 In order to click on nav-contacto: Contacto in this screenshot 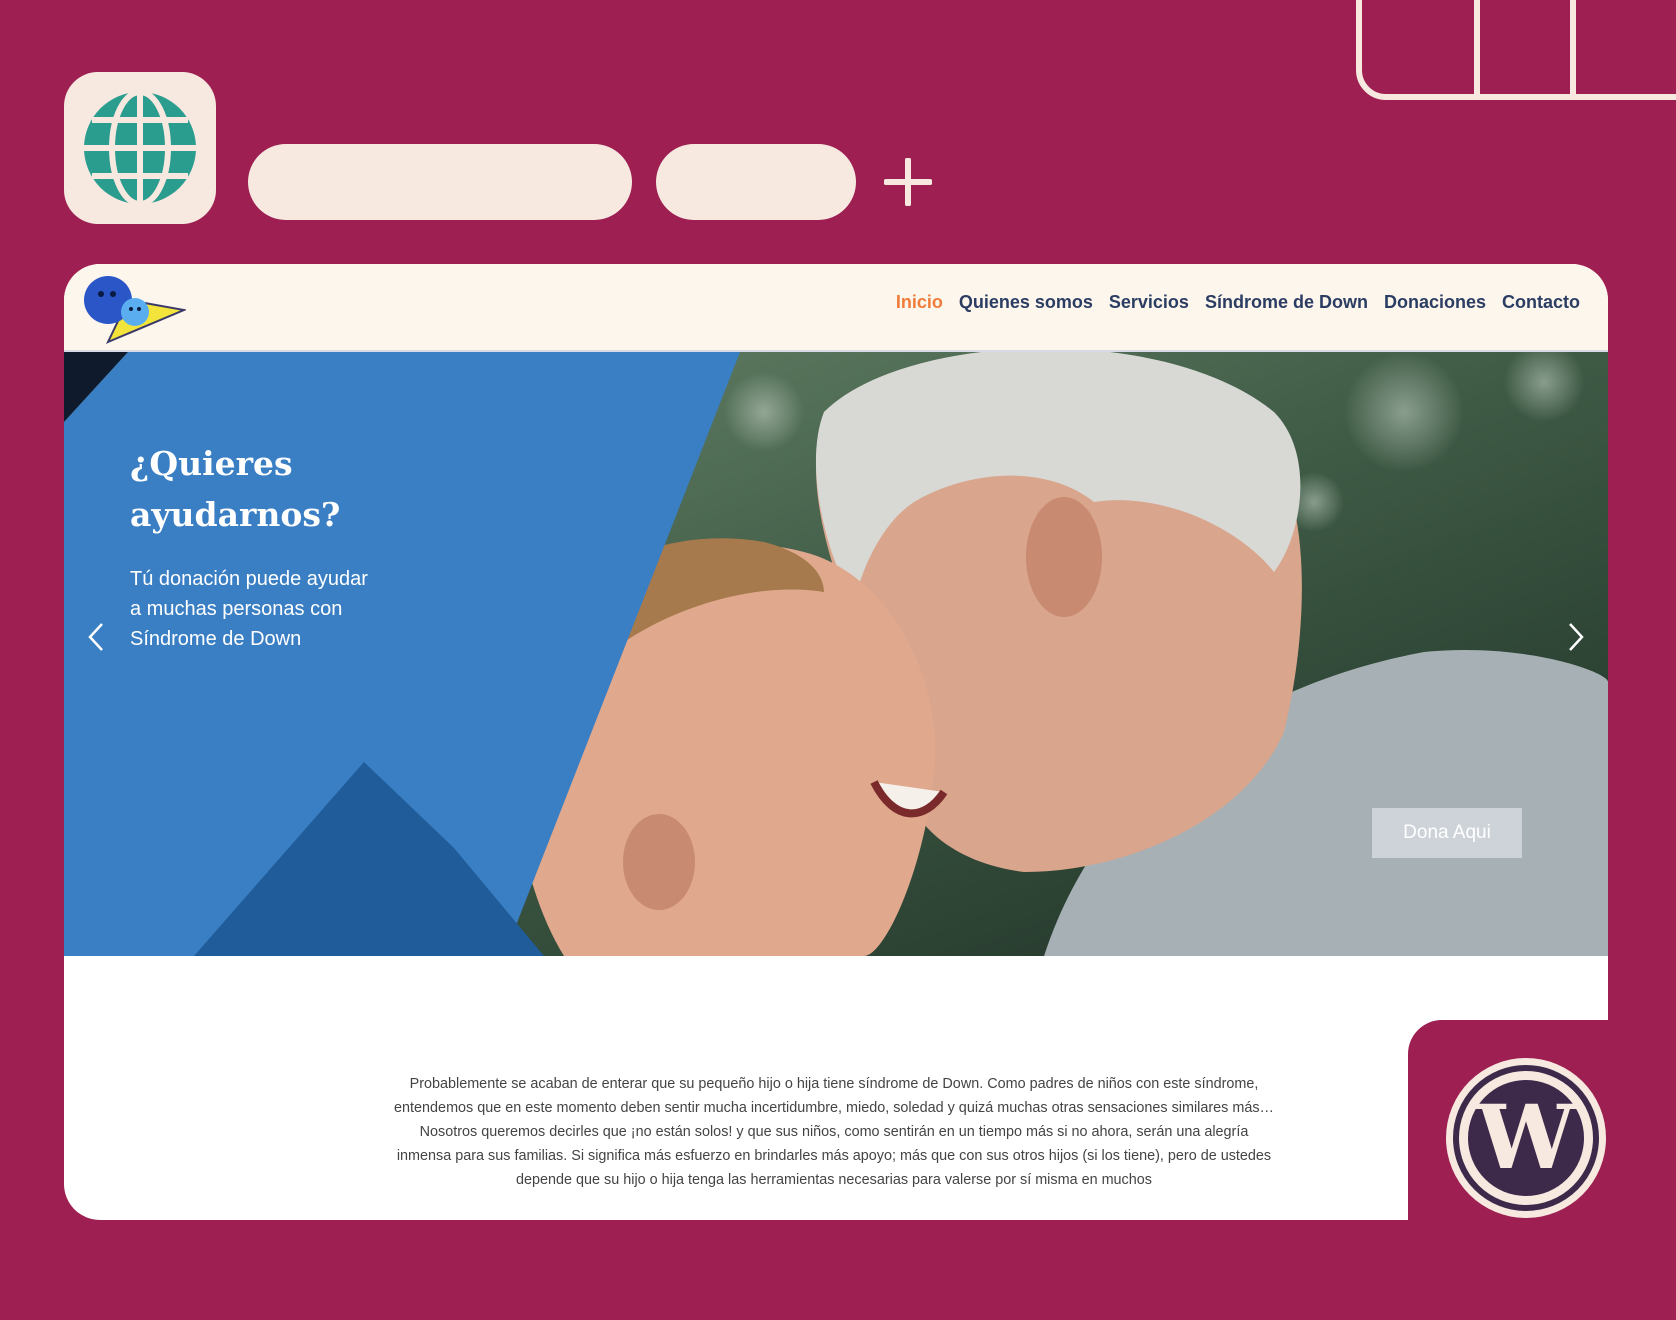, I will do `click(1541, 302)`.